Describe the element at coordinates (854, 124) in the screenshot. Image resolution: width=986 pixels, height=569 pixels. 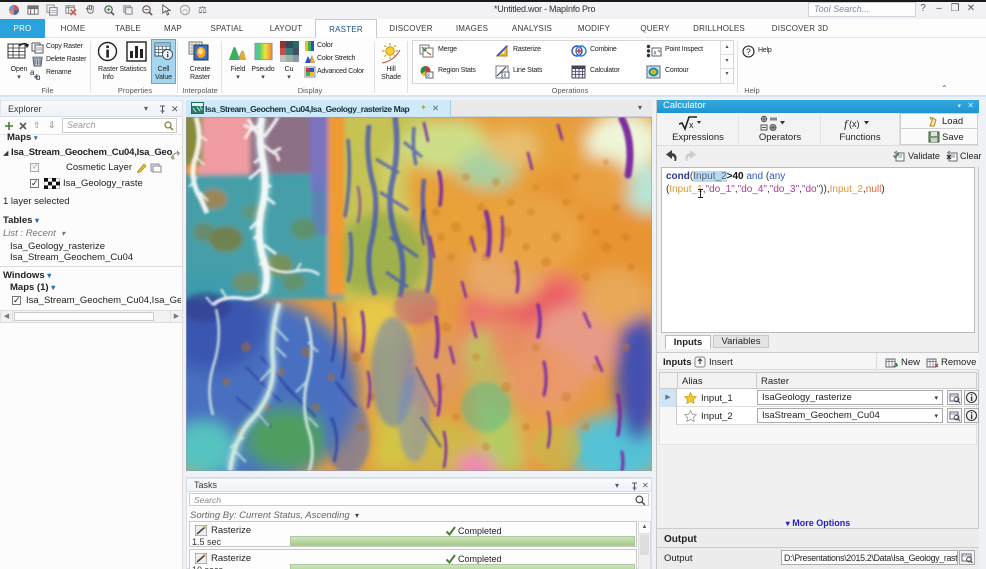
I see `svg-text: (x)` at that location.